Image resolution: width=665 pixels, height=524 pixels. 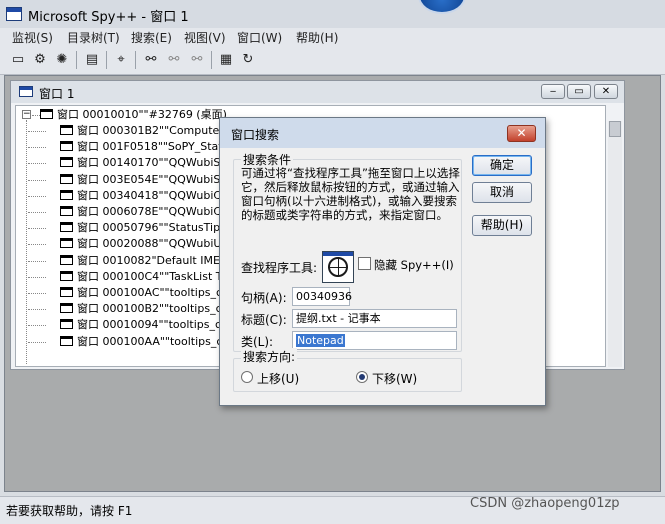 I want to click on processes-icon: ⚙, so click(x=40, y=60).